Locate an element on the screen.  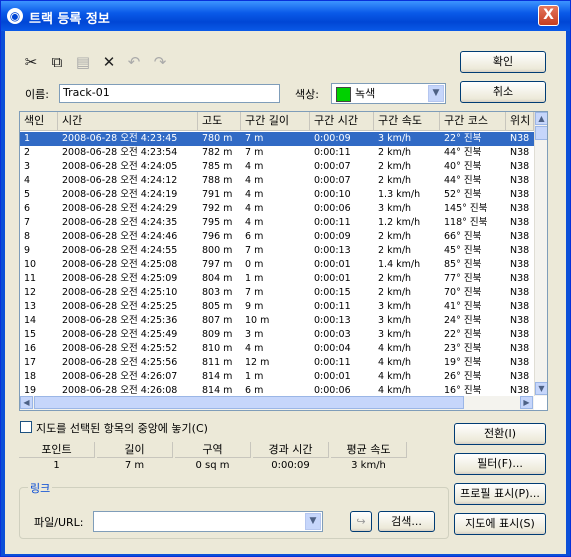
scroll-down-icon: ▼ is located at coordinates (541, 388).